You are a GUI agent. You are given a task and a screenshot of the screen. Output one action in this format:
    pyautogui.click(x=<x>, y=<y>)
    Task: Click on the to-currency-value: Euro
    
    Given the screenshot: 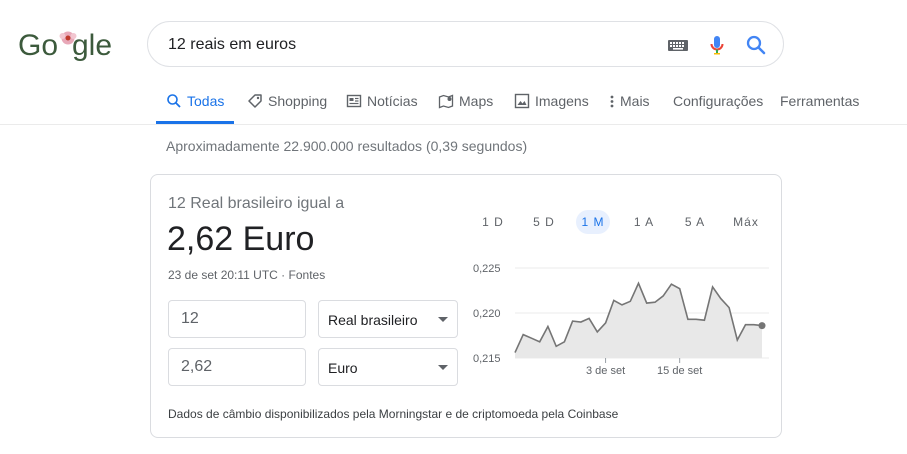 What is the action you would take?
    pyautogui.click(x=343, y=368)
    